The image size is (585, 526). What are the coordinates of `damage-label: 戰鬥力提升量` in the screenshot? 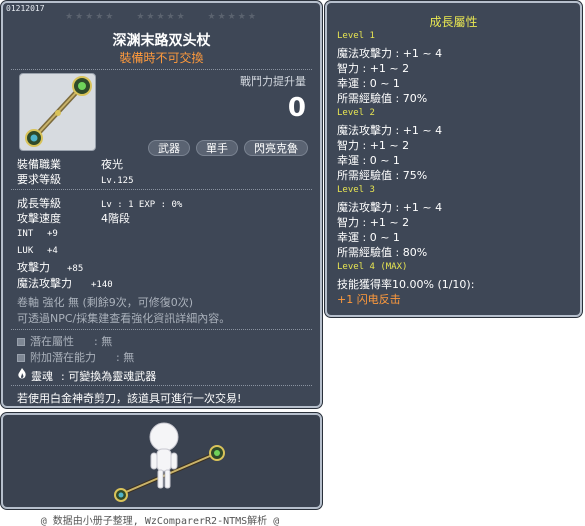 It's located at (273, 81).